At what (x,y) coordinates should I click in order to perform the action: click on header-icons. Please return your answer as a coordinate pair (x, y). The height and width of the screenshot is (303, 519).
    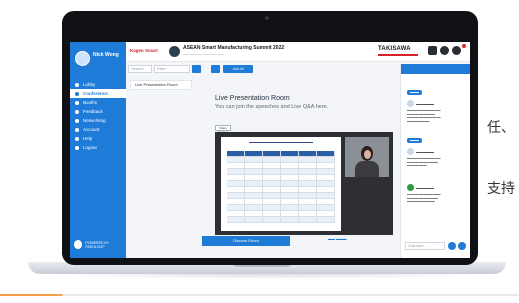
    Looking at the image, I should click on (446, 50).